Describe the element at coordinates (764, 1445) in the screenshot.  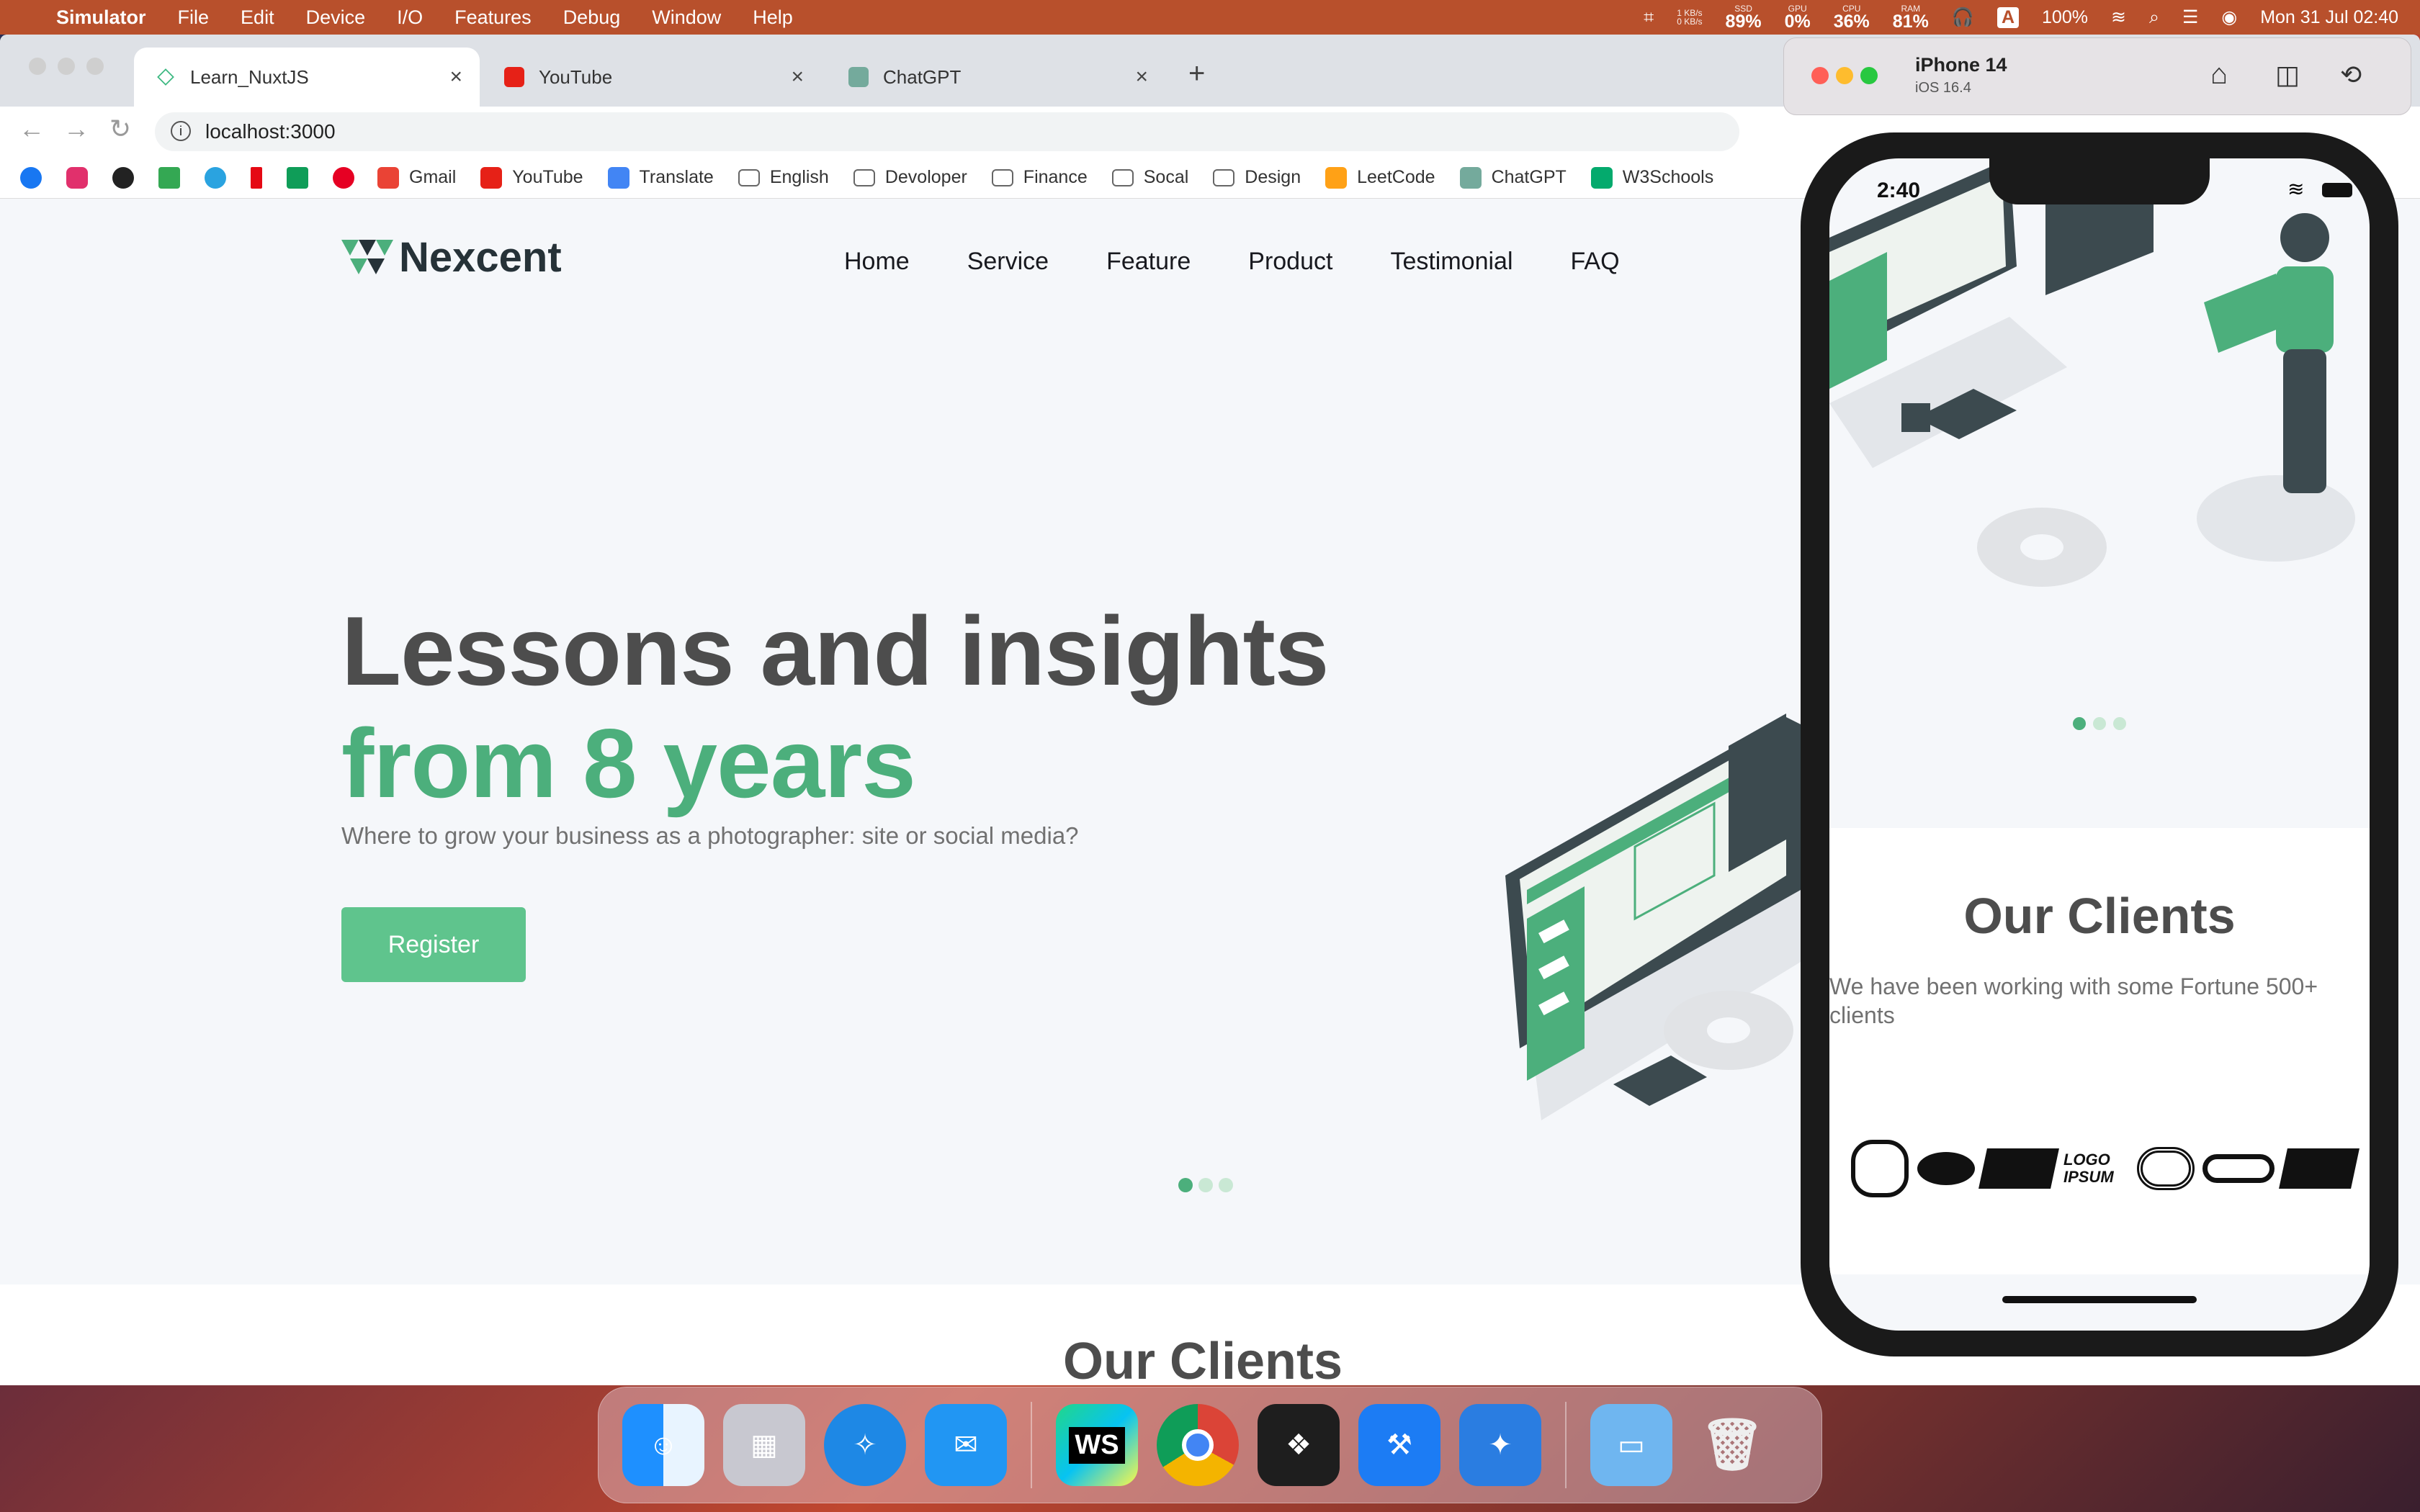
I see `launchpad-icon: ▦` at that location.